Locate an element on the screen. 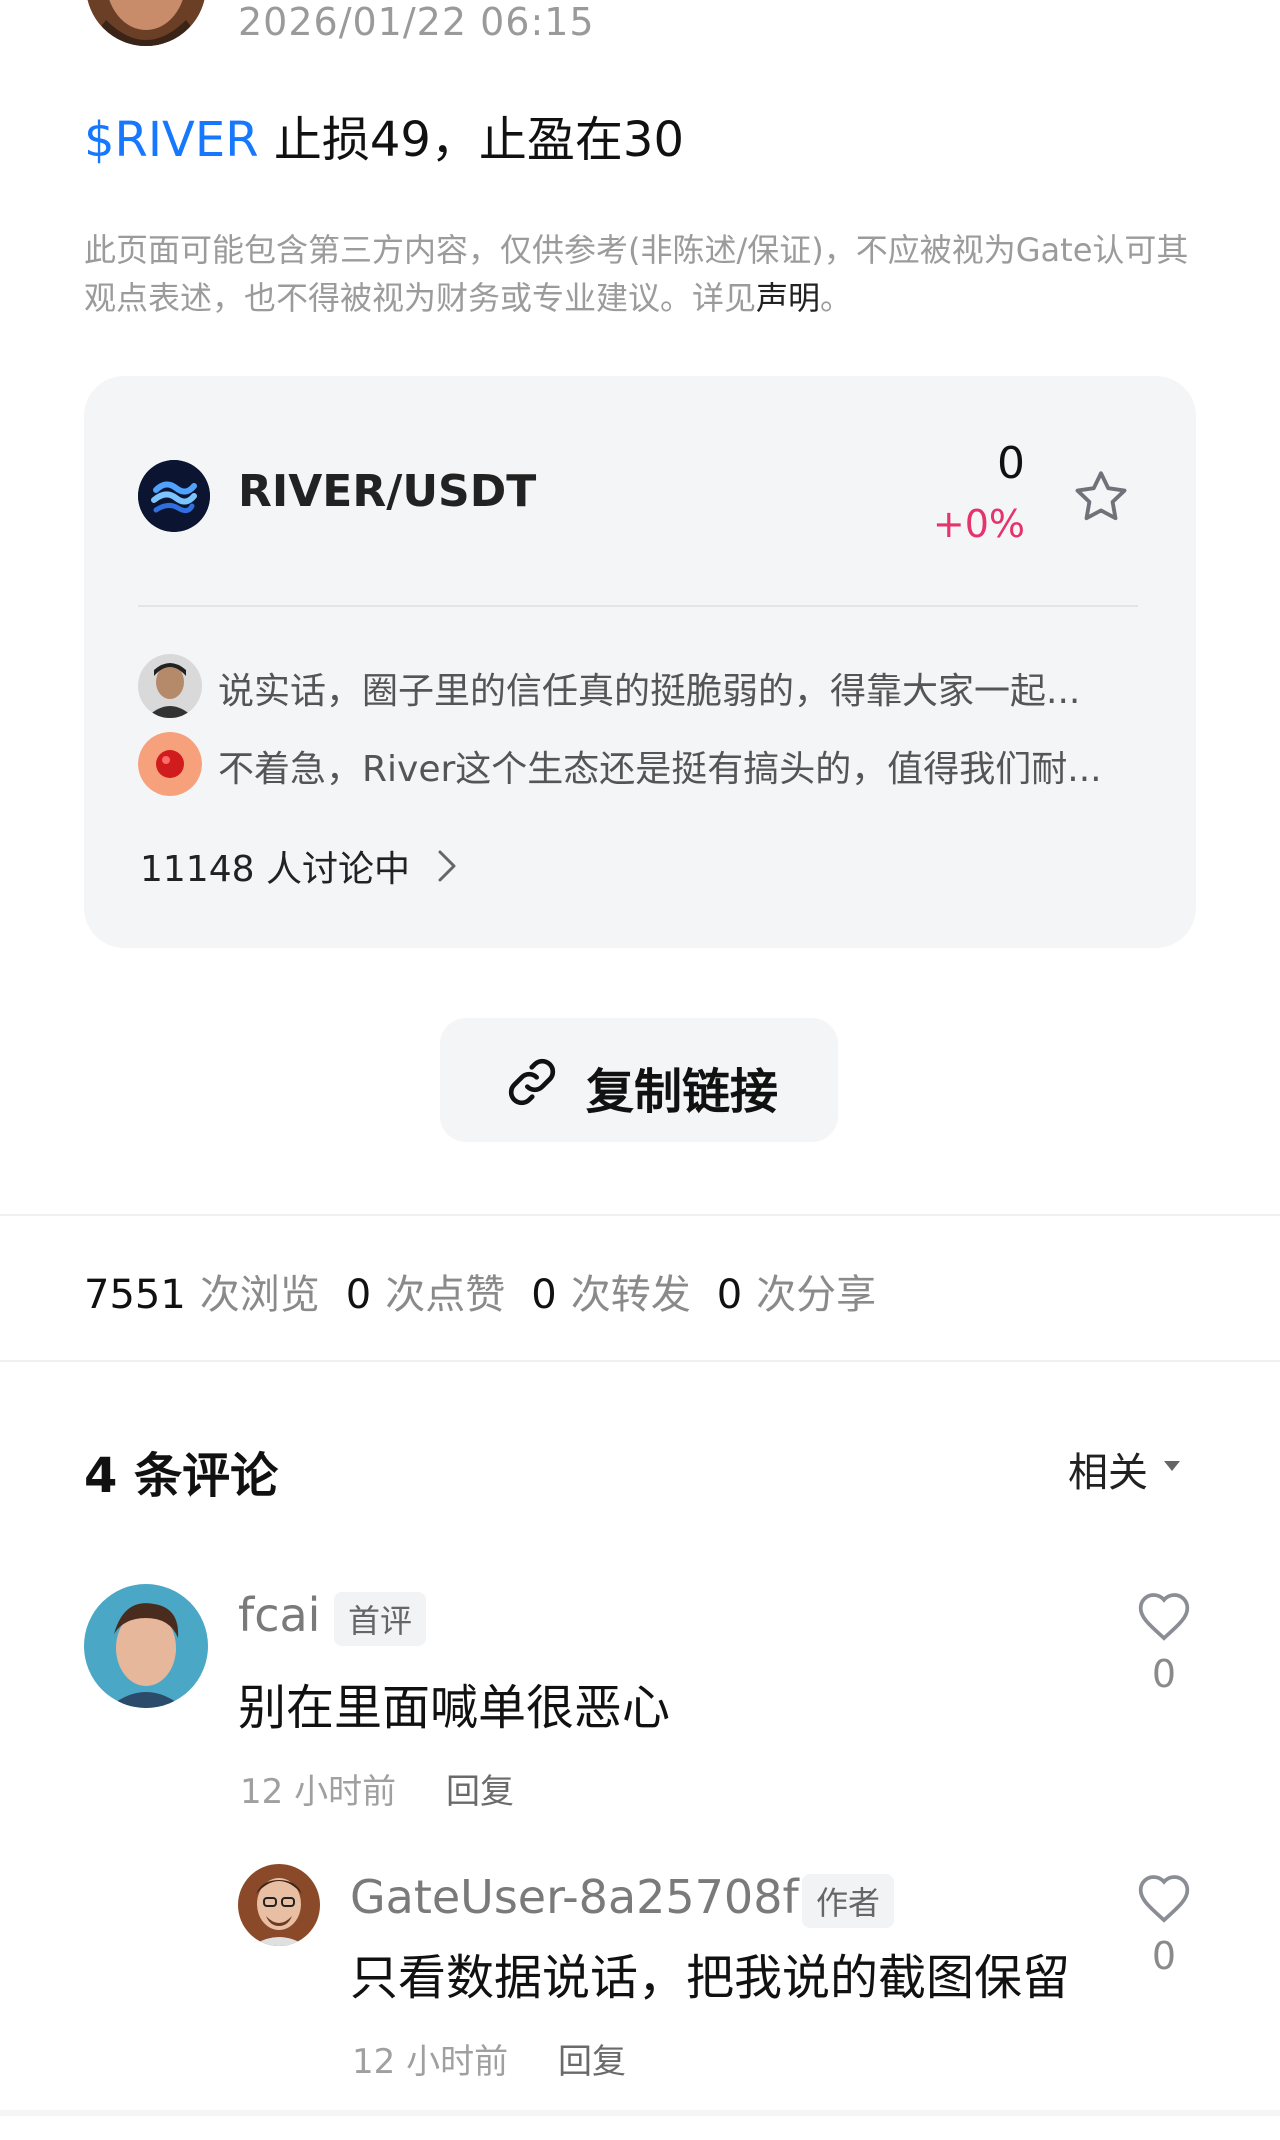 Image resolution: width=1280 pixels, height=2140 pixels. card-divider is located at coordinates (638, 606).